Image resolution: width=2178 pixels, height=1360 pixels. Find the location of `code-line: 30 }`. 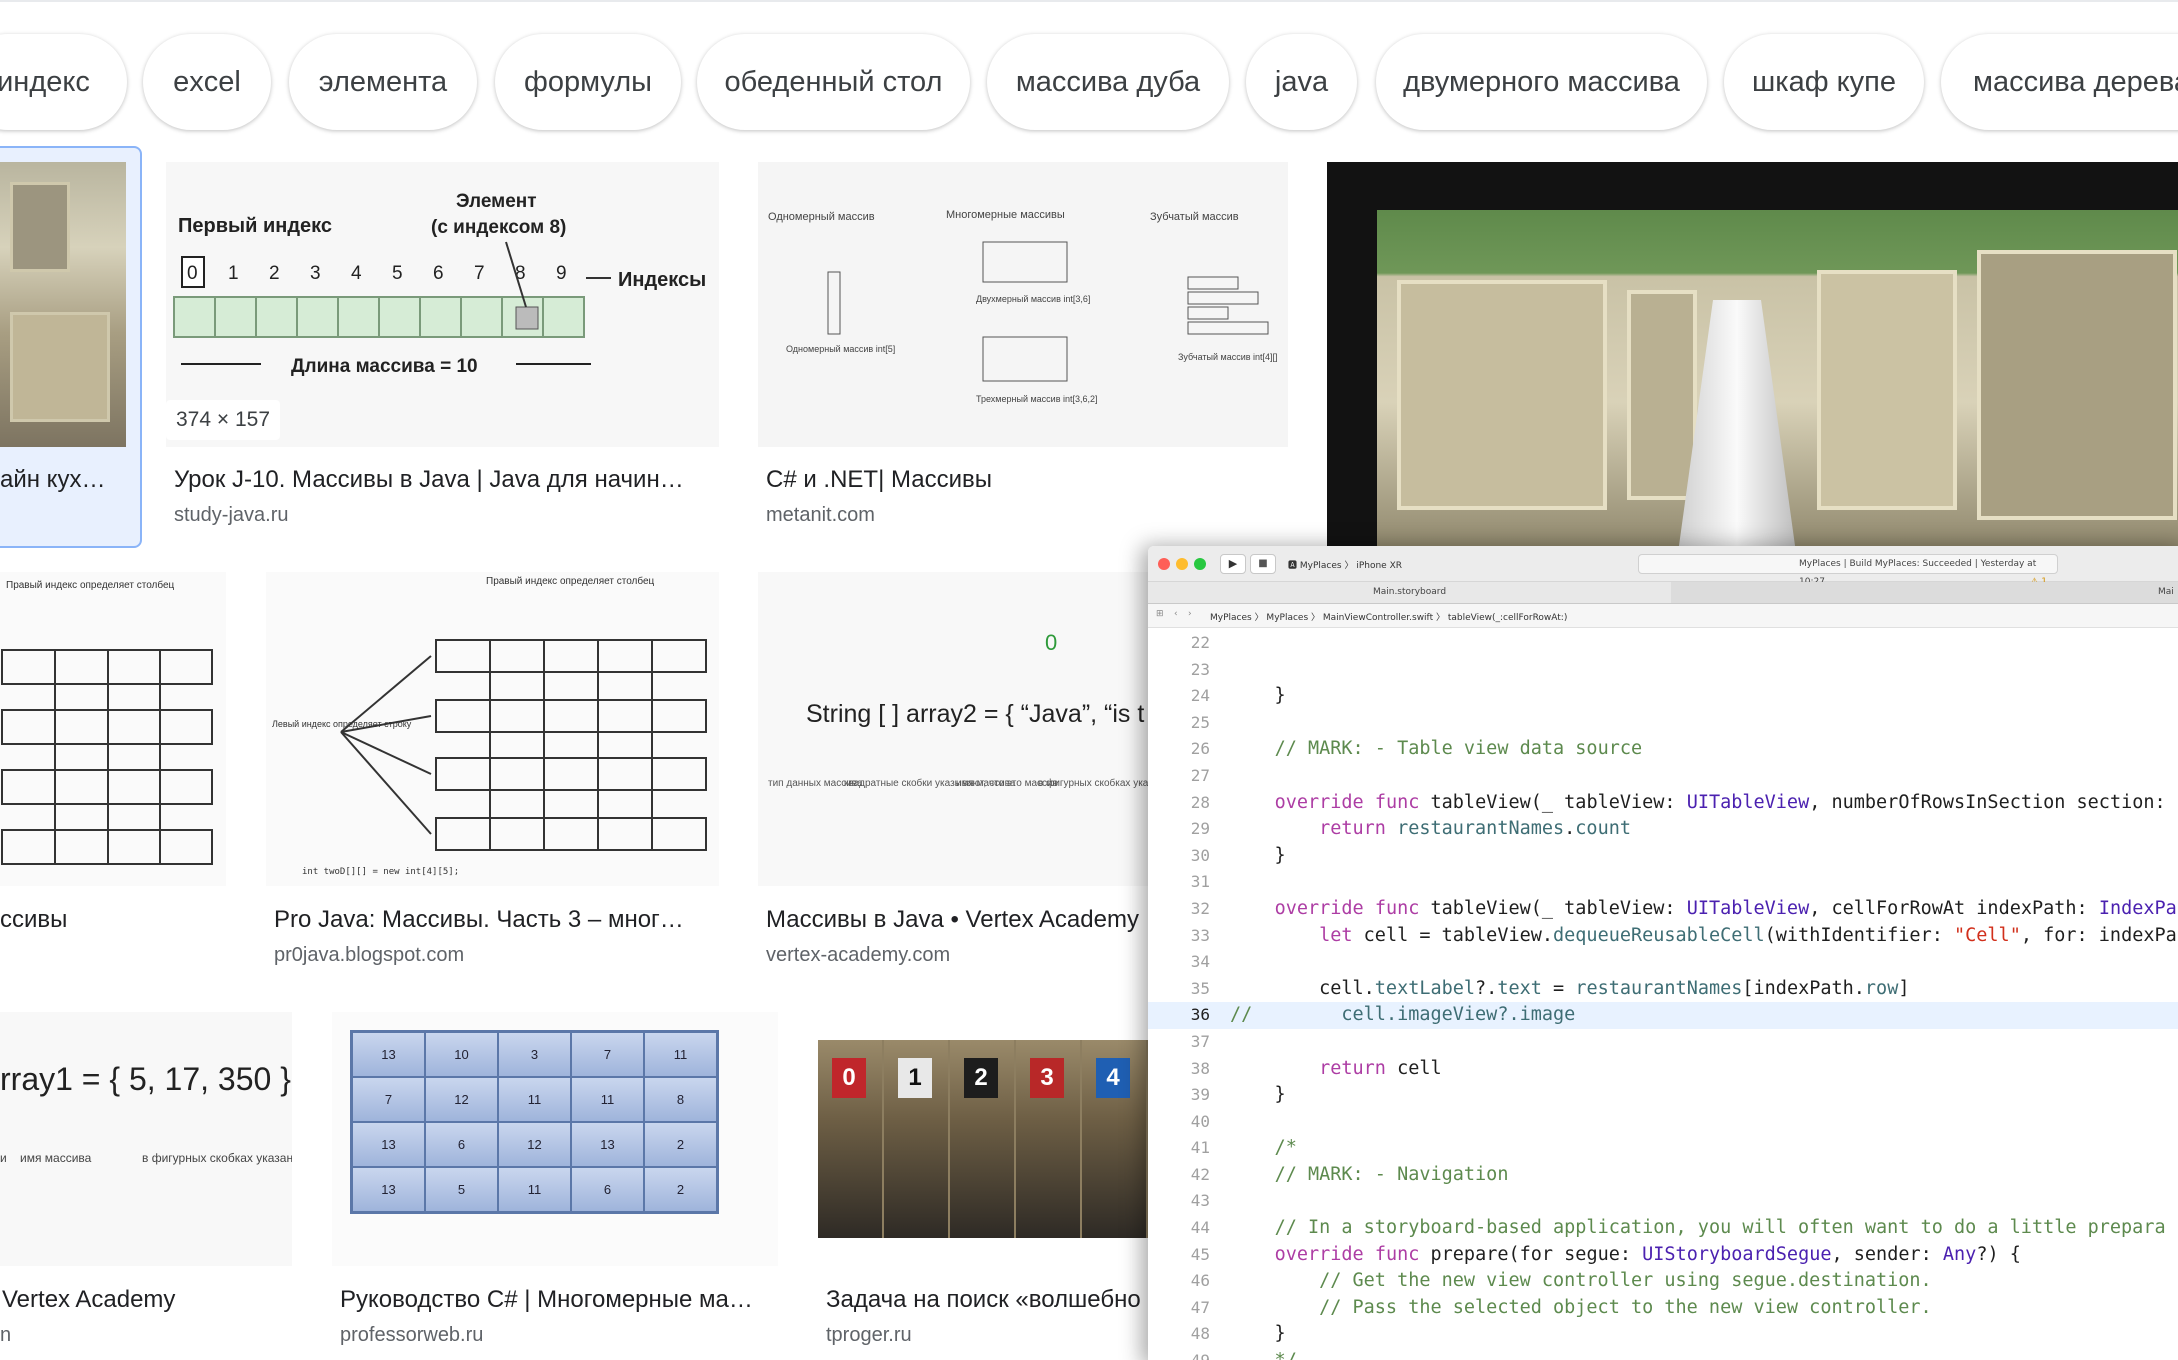

code-line: 30 } is located at coordinates (1663, 856).